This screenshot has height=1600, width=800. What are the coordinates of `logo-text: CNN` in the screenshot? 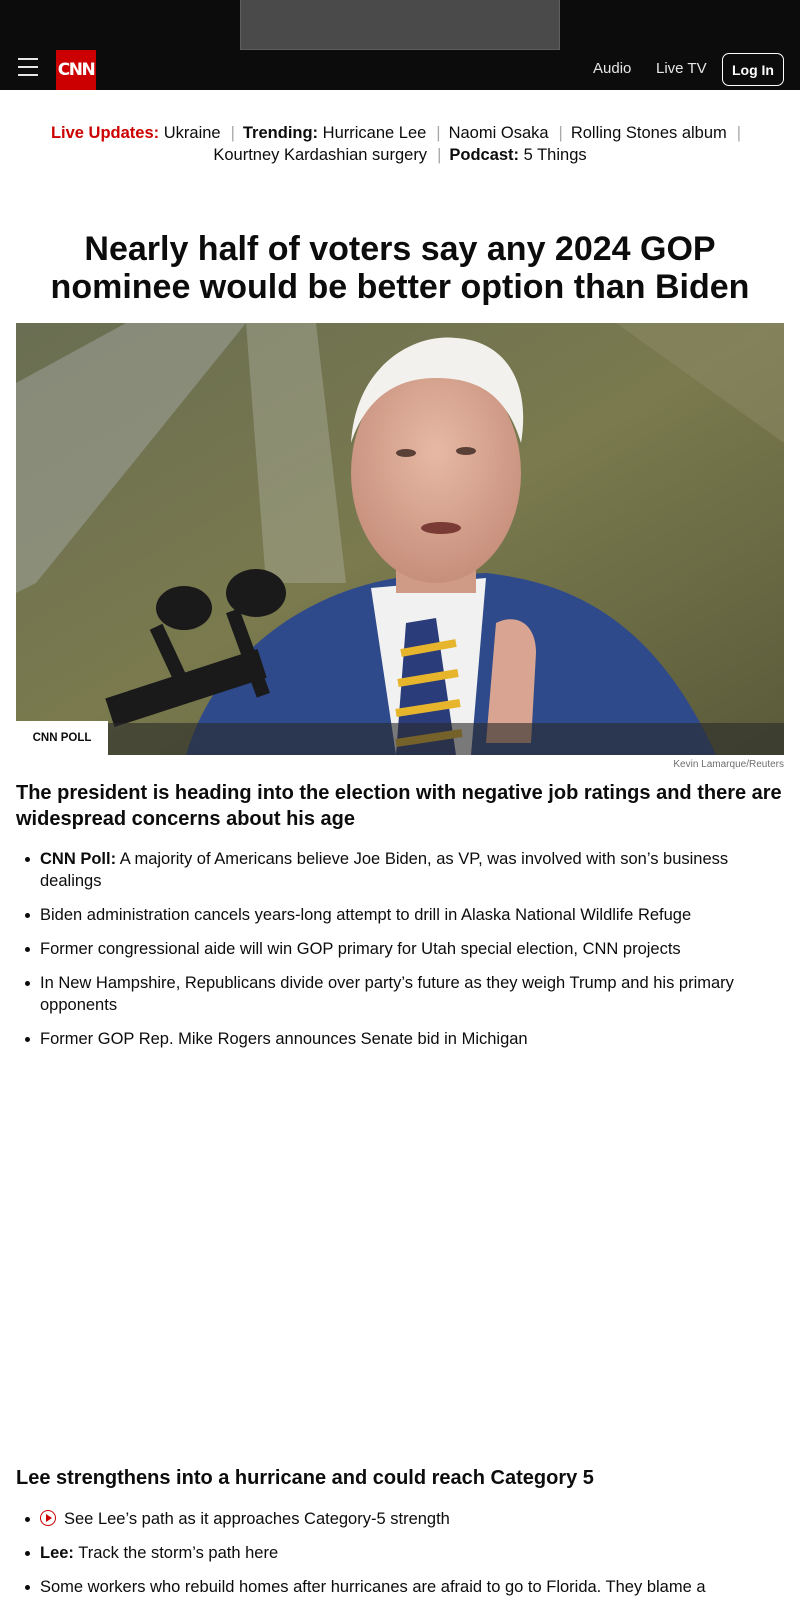 It's located at (76, 70).